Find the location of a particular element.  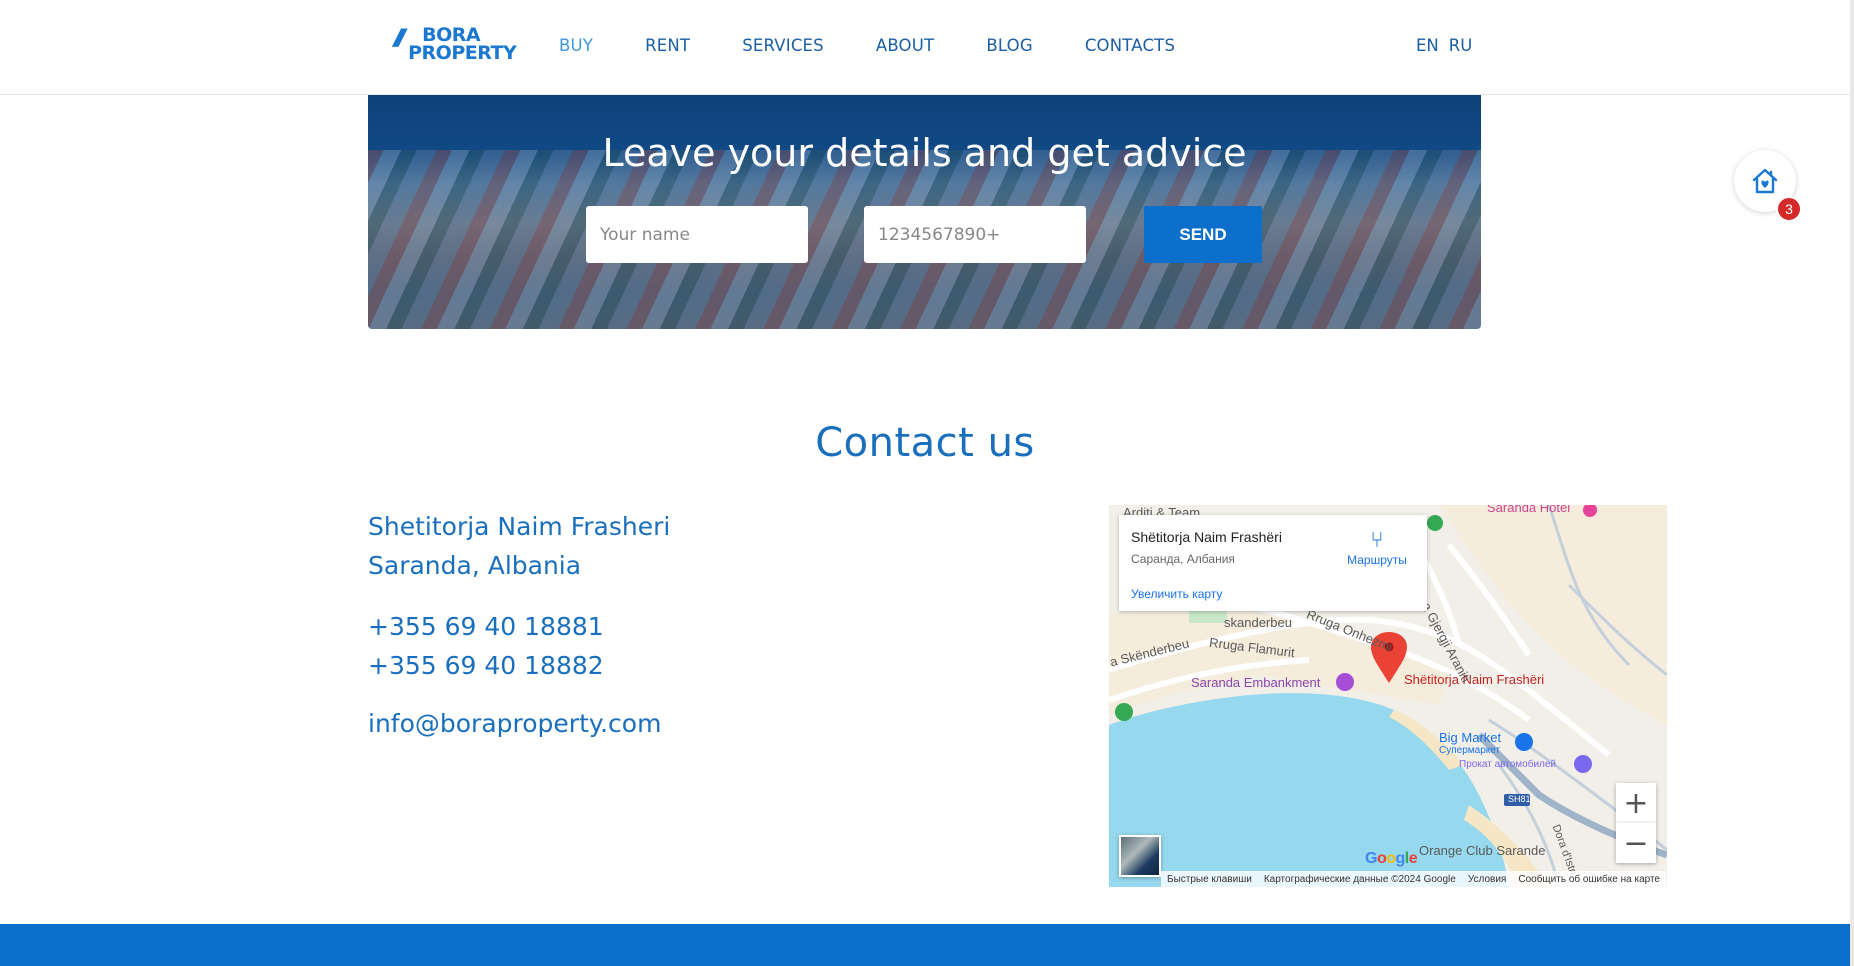

main-nav: BUY RENT SERVICES ABOUT BLOG CONTACTS is located at coordinates (893, 45).